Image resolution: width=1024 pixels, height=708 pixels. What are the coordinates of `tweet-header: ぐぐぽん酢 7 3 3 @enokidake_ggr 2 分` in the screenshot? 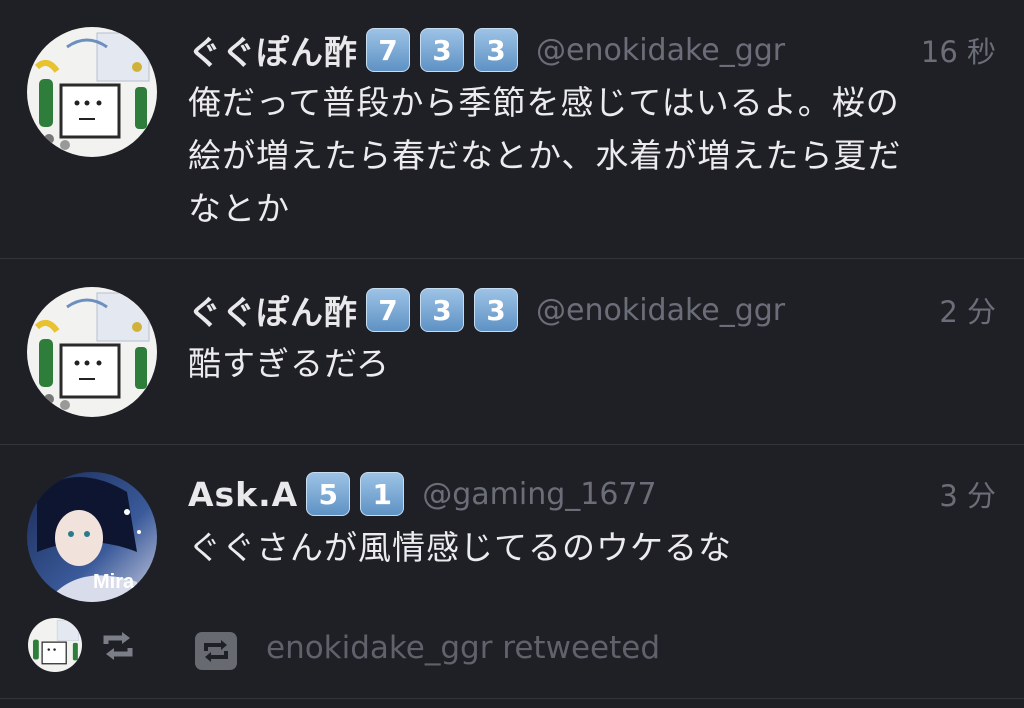 It's located at (592, 310).